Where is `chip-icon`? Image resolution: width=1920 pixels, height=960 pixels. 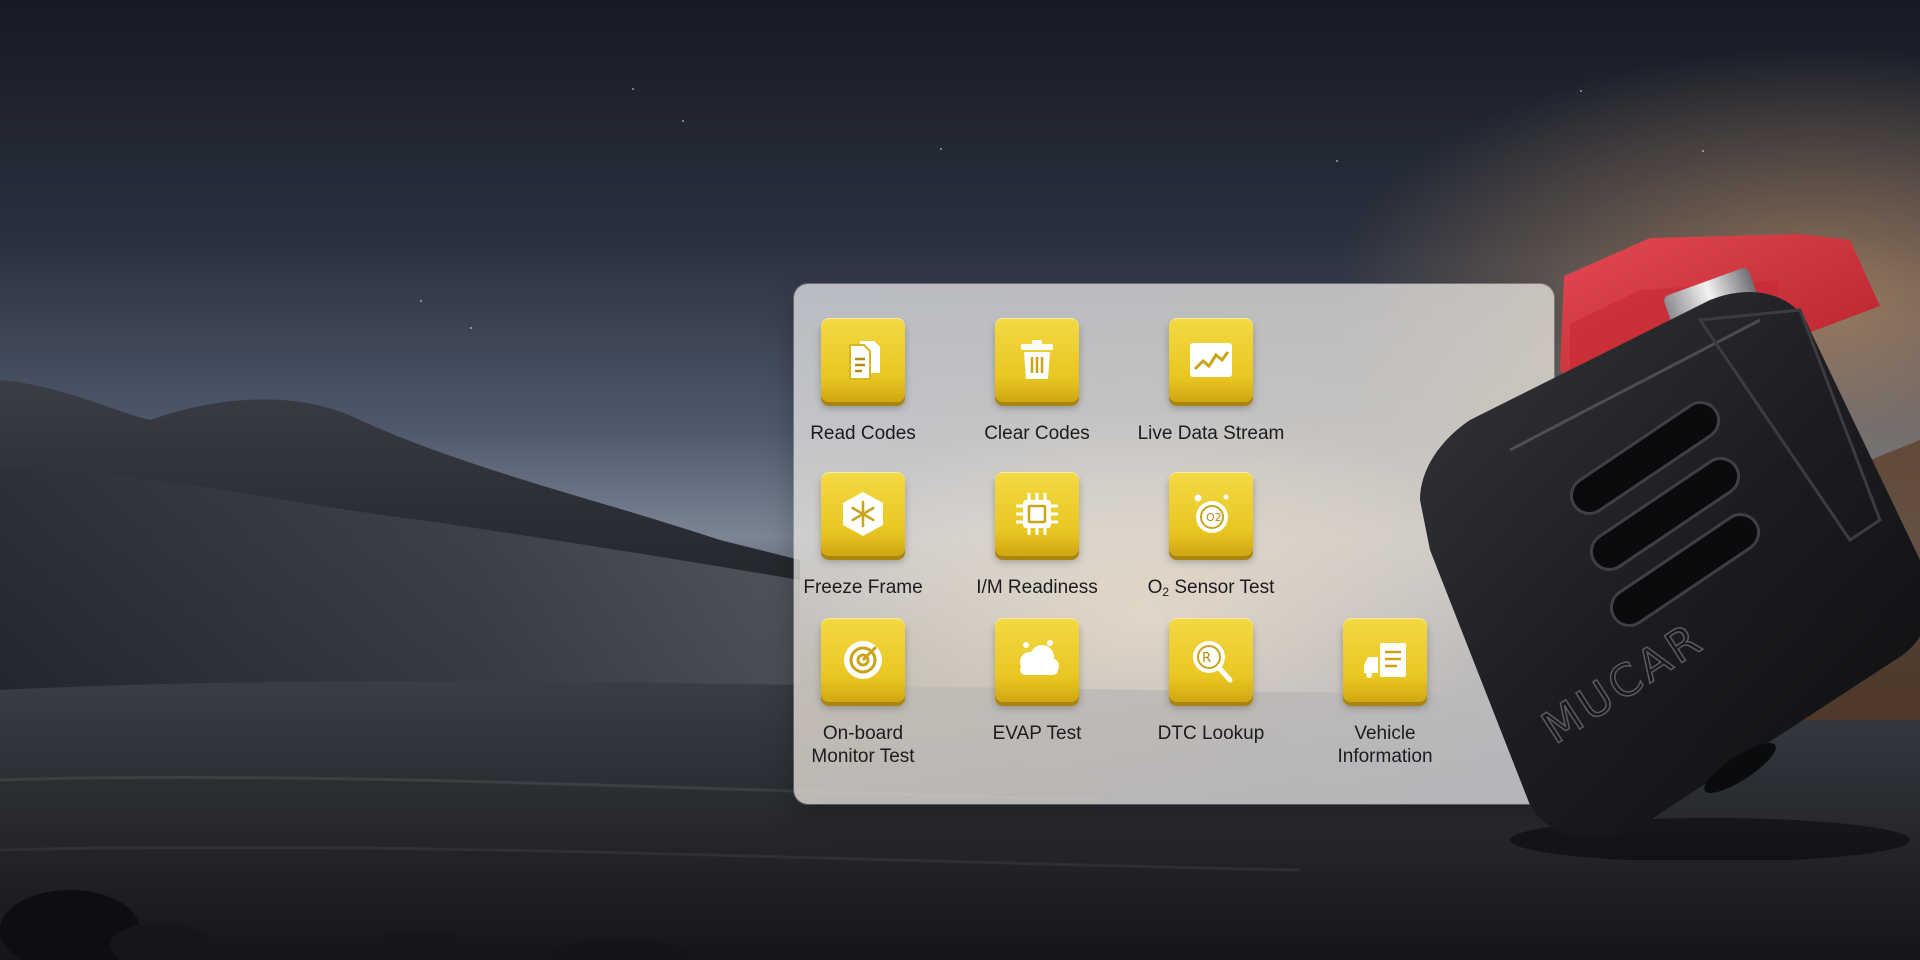 chip-icon is located at coordinates (1037, 514).